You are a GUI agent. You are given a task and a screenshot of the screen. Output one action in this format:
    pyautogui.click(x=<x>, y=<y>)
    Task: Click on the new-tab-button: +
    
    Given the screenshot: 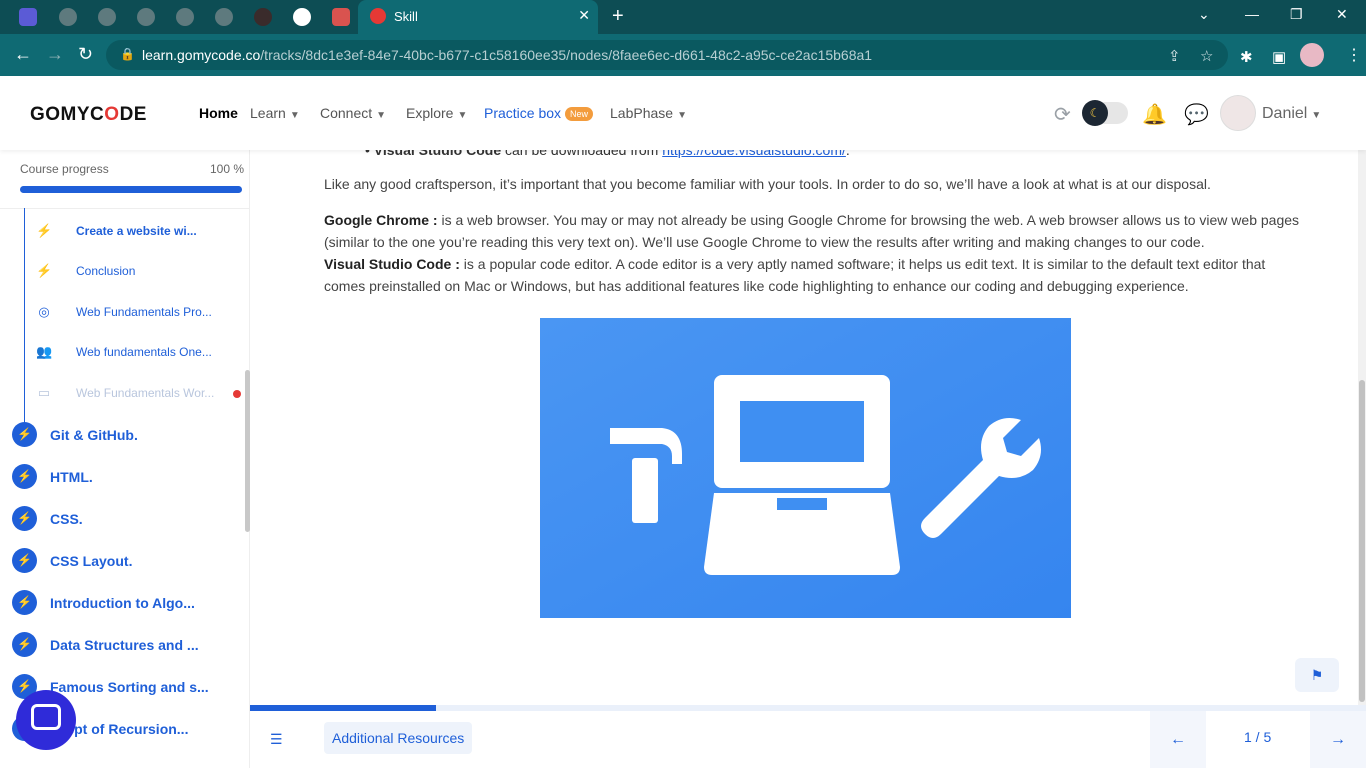 What is the action you would take?
    pyautogui.click(x=618, y=16)
    